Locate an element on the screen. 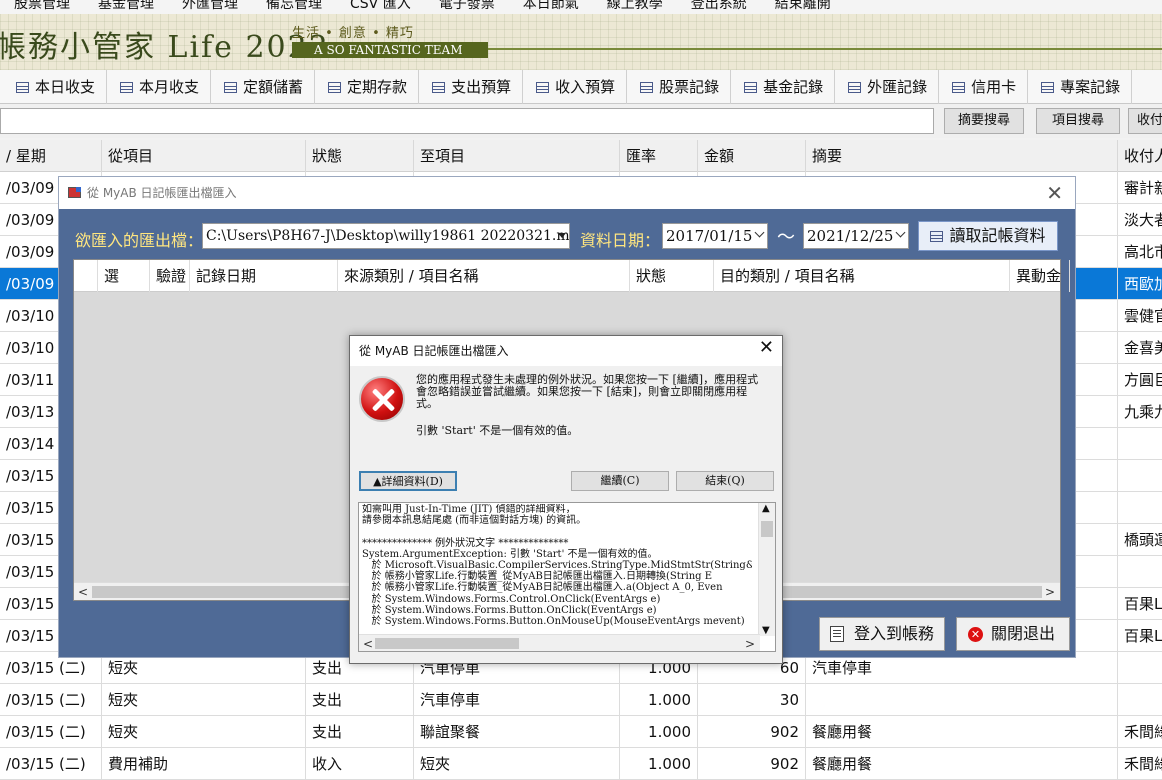 The image size is (1162, 780). table-cell: 橋頭運 is located at coordinates (1140, 540).